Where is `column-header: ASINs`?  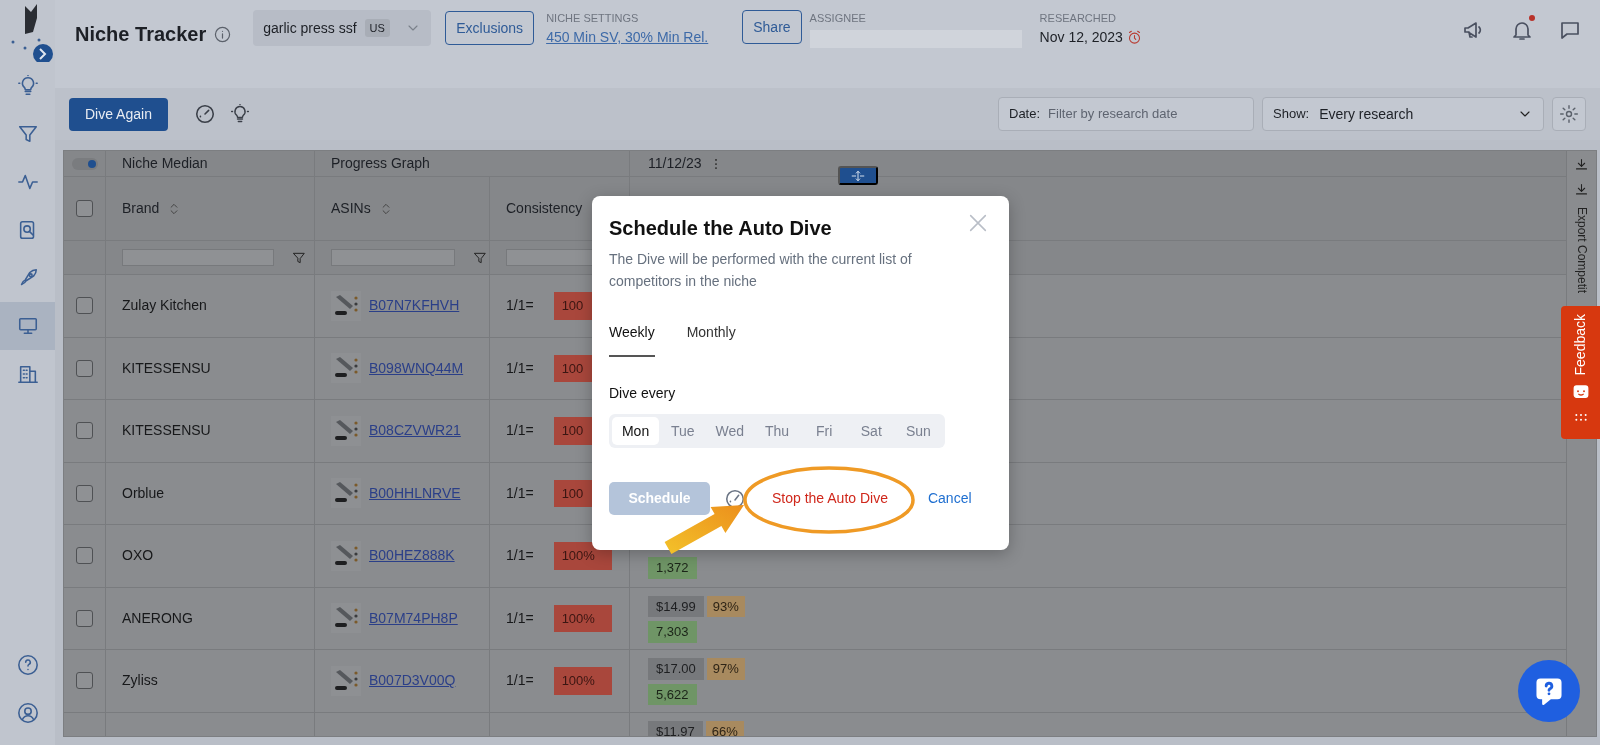 column-header: ASINs is located at coordinates (351, 208).